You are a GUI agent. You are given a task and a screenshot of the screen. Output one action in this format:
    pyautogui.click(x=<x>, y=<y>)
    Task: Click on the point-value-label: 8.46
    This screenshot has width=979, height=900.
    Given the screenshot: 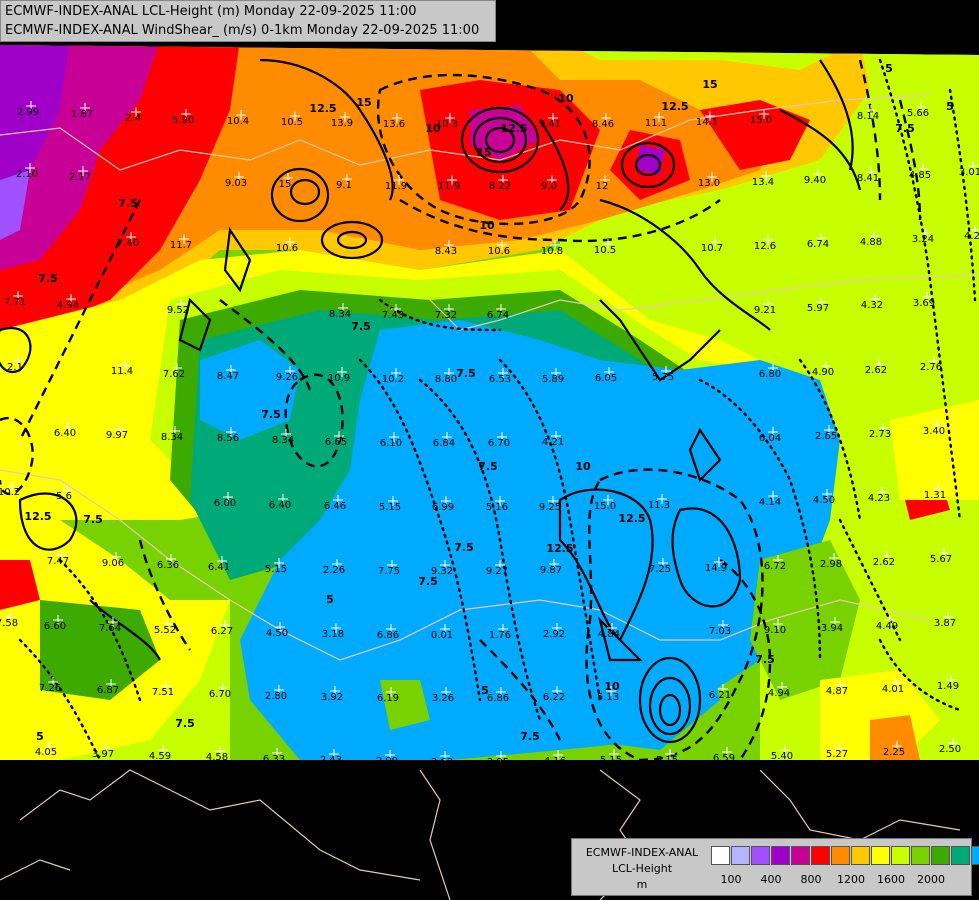 What is the action you would take?
    pyautogui.click(x=603, y=124)
    